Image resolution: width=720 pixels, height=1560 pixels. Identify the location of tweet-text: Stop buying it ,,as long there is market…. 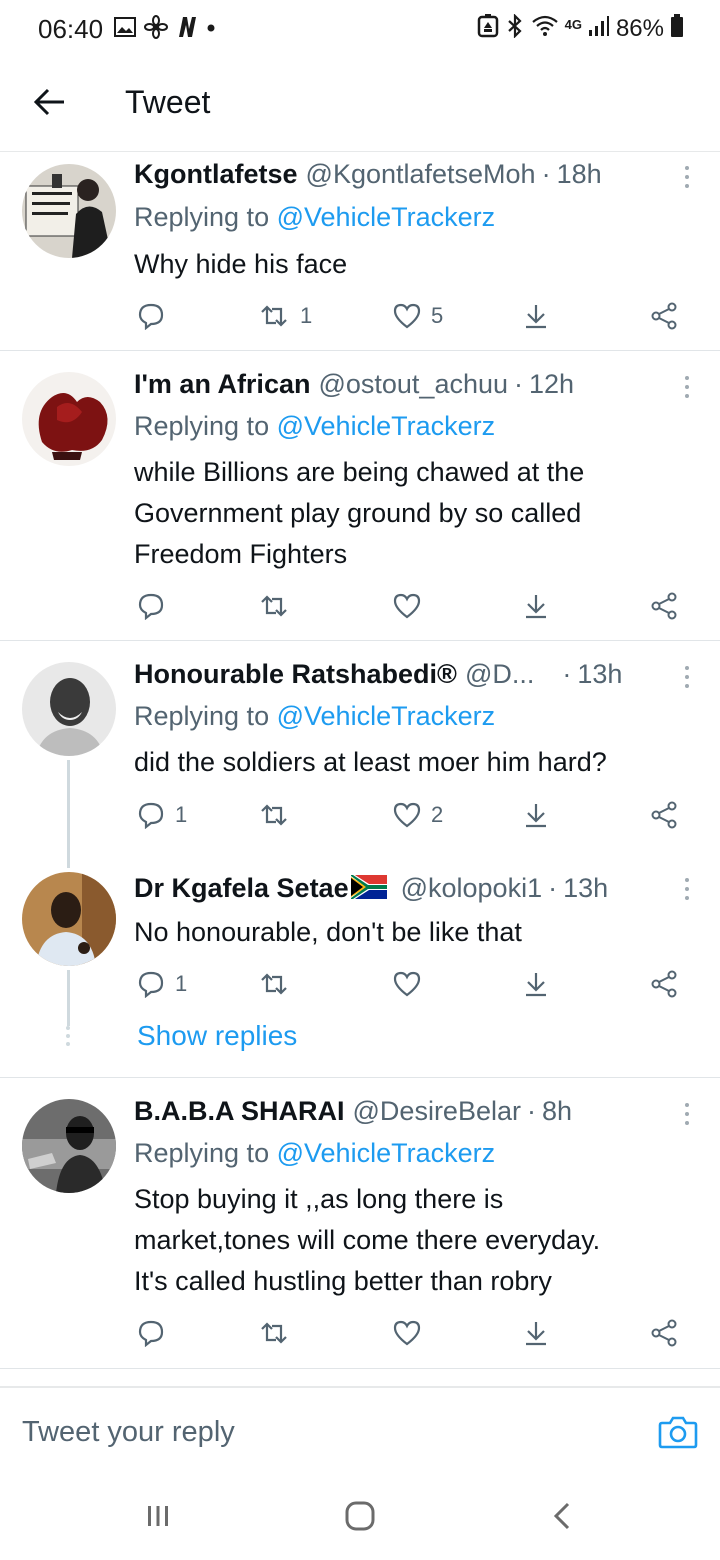
(412, 1240).